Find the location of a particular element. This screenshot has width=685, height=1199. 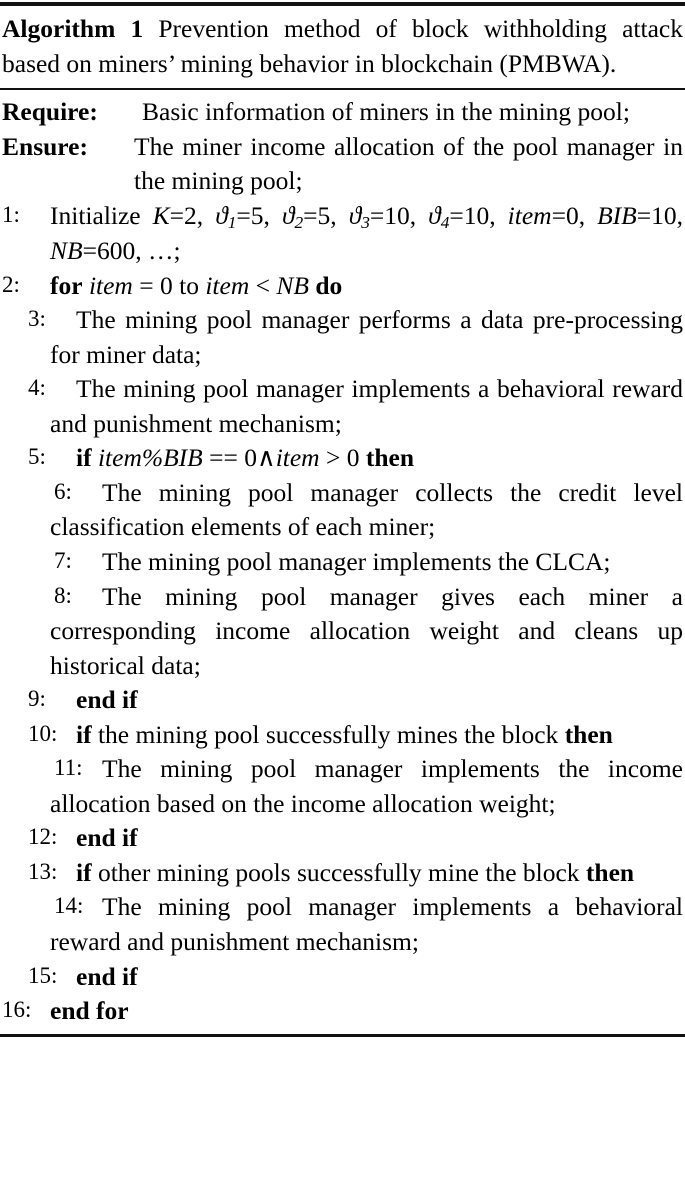

step-number: 10: is located at coordinates (43, 733).